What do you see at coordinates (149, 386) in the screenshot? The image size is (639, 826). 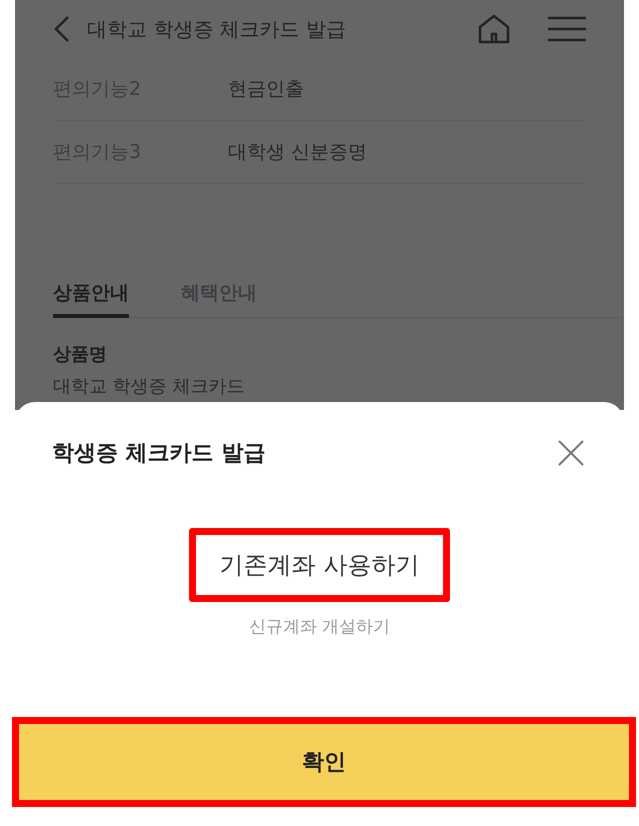 I see `product-name: 대학교 학생증 체크카드` at bounding box center [149, 386].